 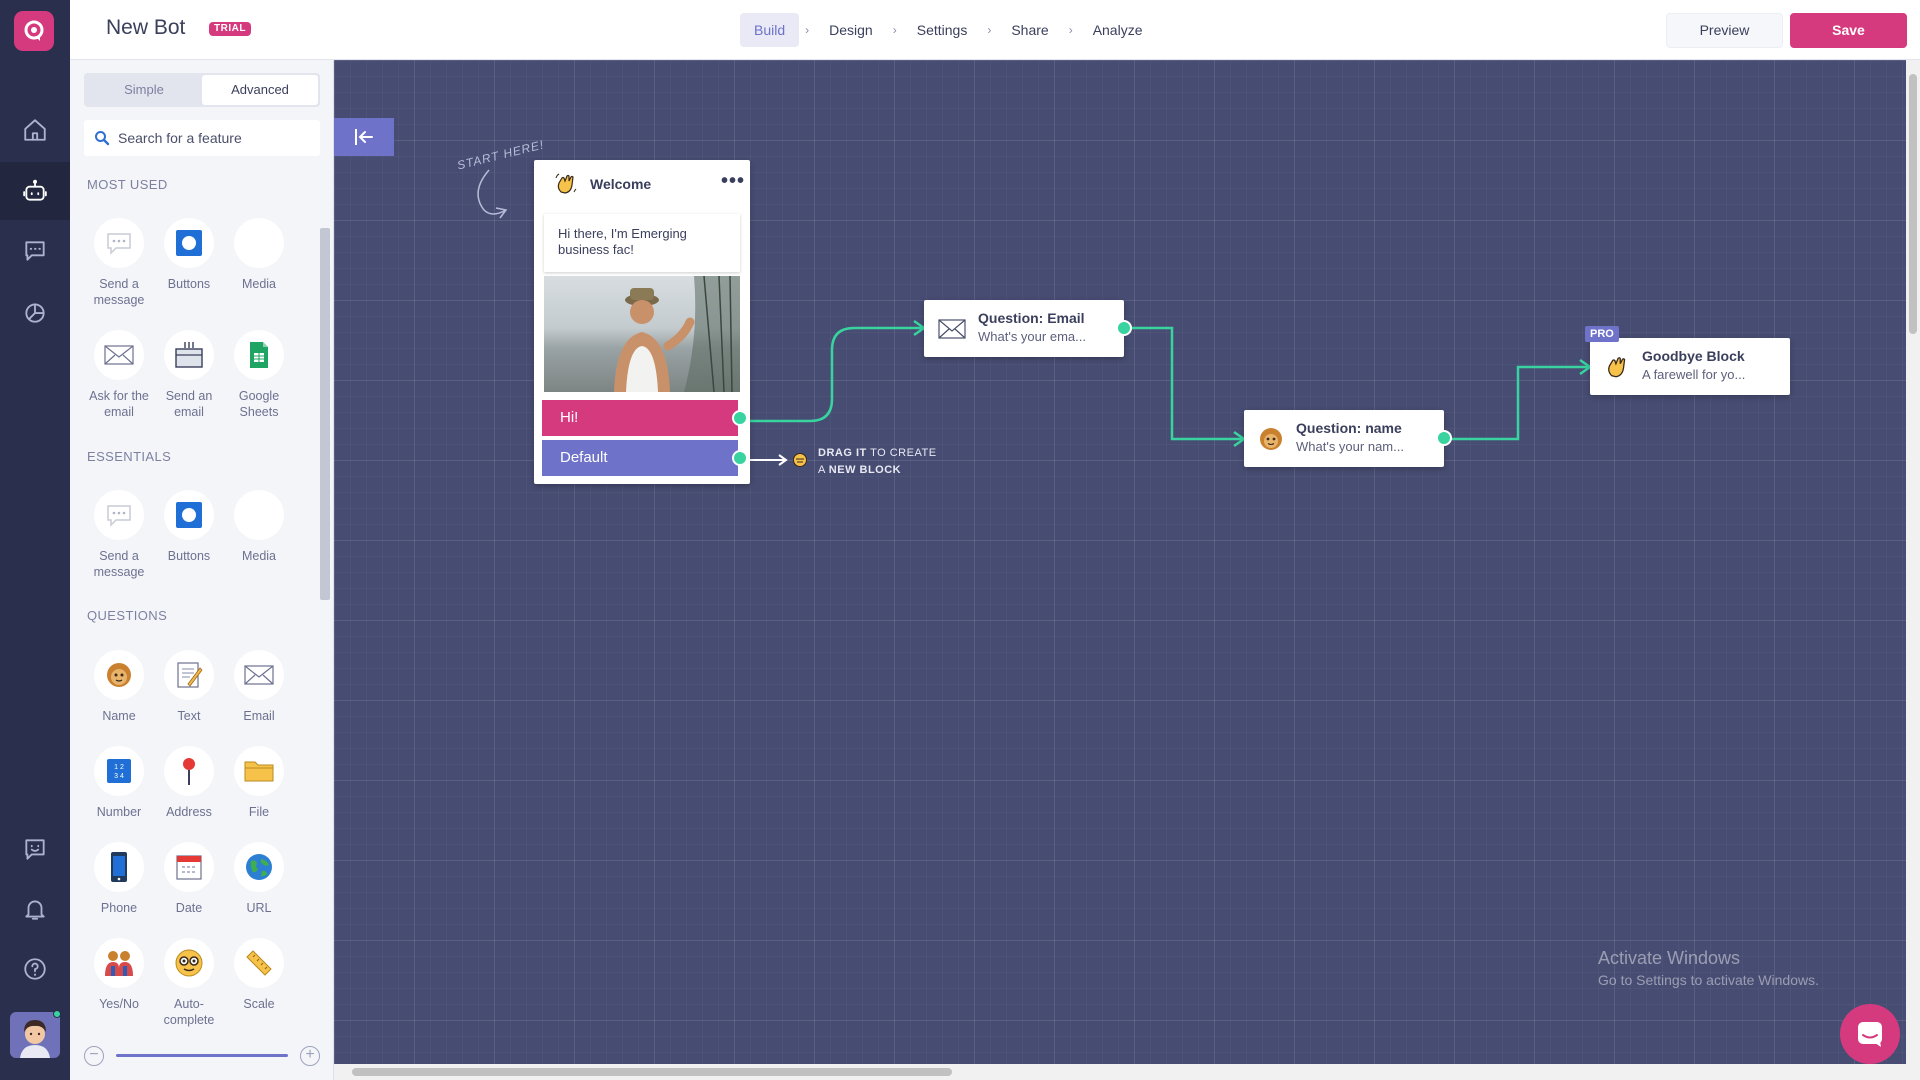 I want to click on analytics-icon, so click(x=35, y=312).